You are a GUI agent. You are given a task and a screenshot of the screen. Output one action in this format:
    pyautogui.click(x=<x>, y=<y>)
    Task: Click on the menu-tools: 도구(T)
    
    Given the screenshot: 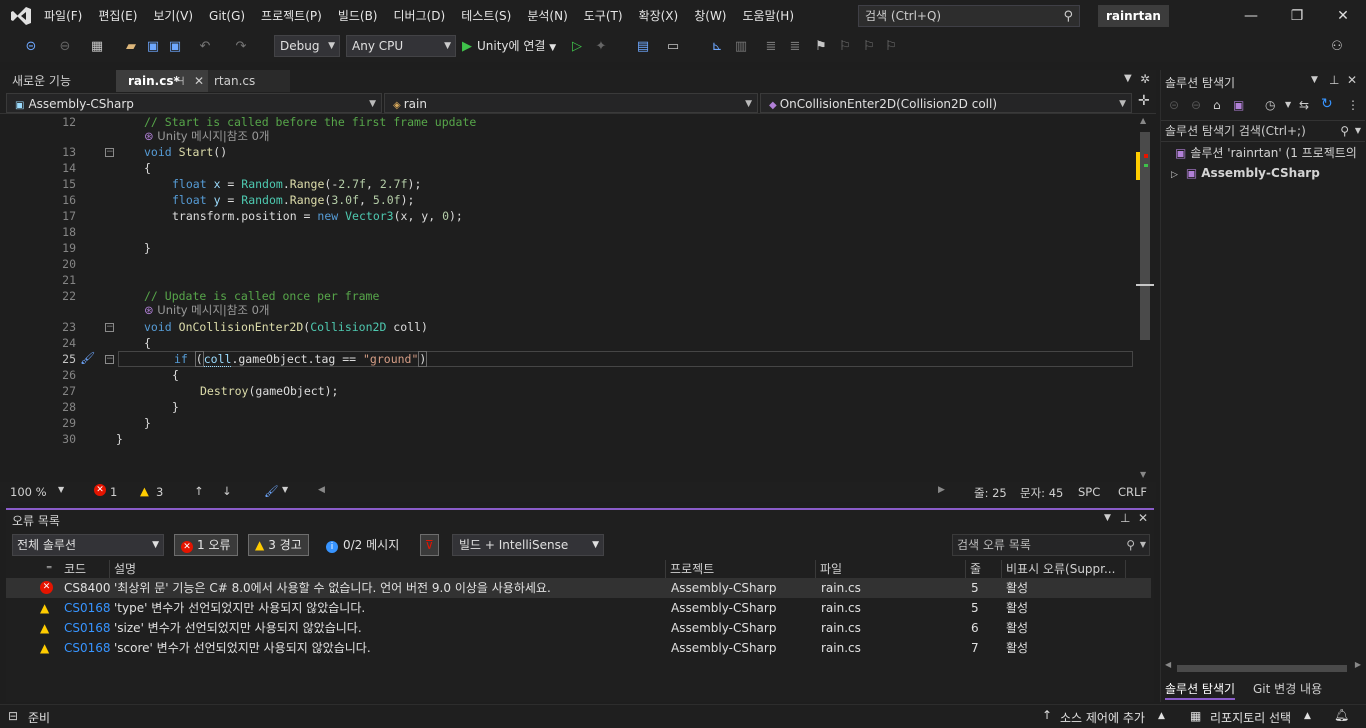 What is the action you would take?
    pyautogui.click(x=603, y=16)
    